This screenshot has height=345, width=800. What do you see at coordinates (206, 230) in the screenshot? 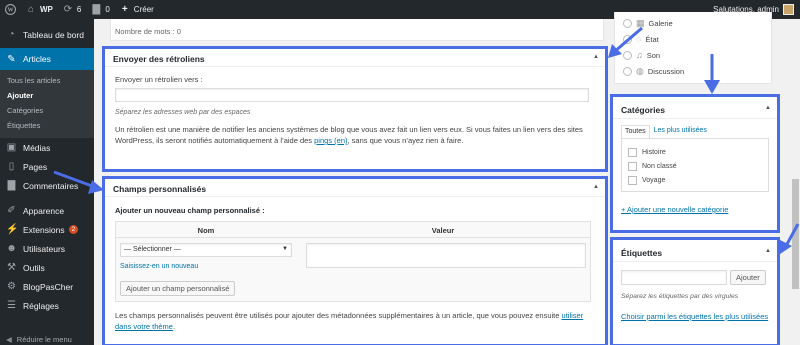
I see `column-header-name: Nom` at bounding box center [206, 230].